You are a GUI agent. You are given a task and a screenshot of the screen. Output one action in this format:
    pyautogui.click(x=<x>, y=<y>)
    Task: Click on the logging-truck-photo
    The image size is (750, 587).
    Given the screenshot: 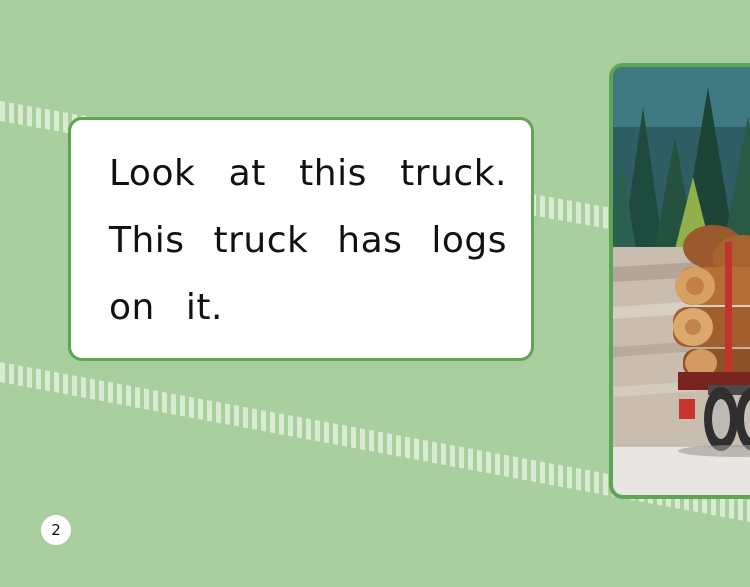 What is the action you would take?
    pyautogui.click(x=679, y=281)
    